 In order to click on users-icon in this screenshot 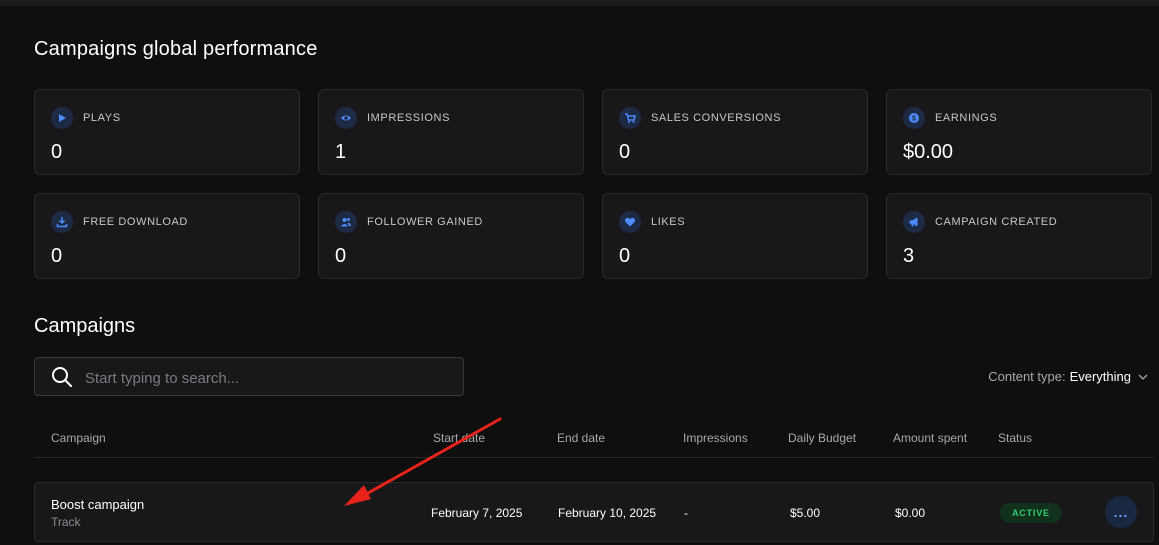, I will do `click(346, 222)`.